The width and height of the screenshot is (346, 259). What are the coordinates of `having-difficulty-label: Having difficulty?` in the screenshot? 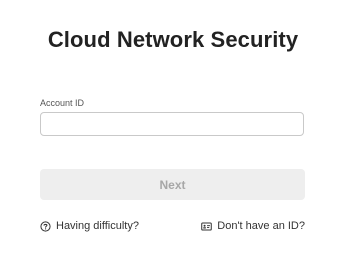 It's located at (97, 226).